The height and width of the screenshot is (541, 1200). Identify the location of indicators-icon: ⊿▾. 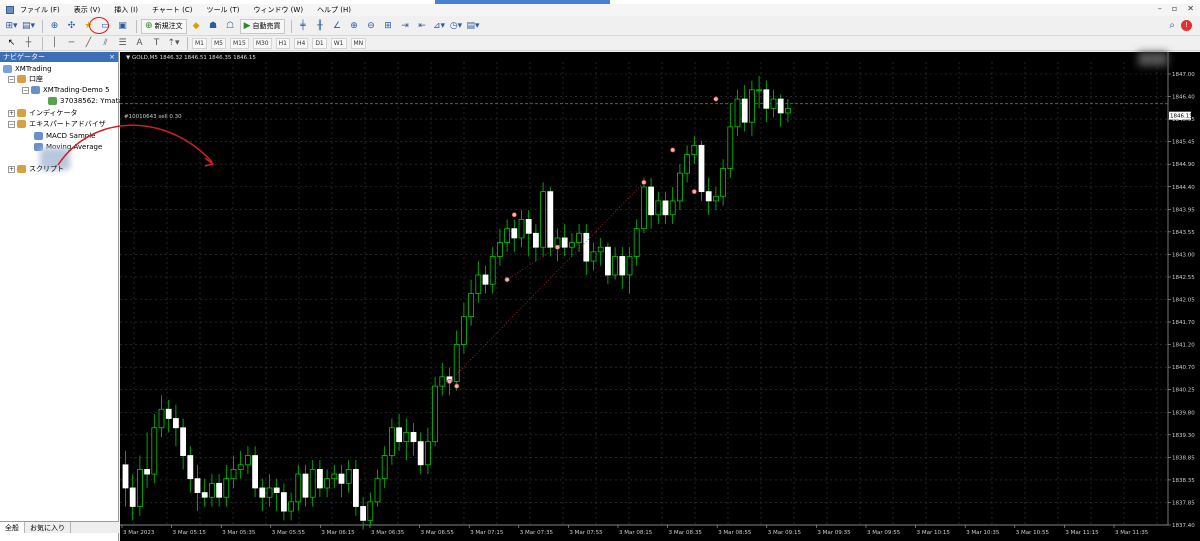
(439, 26).